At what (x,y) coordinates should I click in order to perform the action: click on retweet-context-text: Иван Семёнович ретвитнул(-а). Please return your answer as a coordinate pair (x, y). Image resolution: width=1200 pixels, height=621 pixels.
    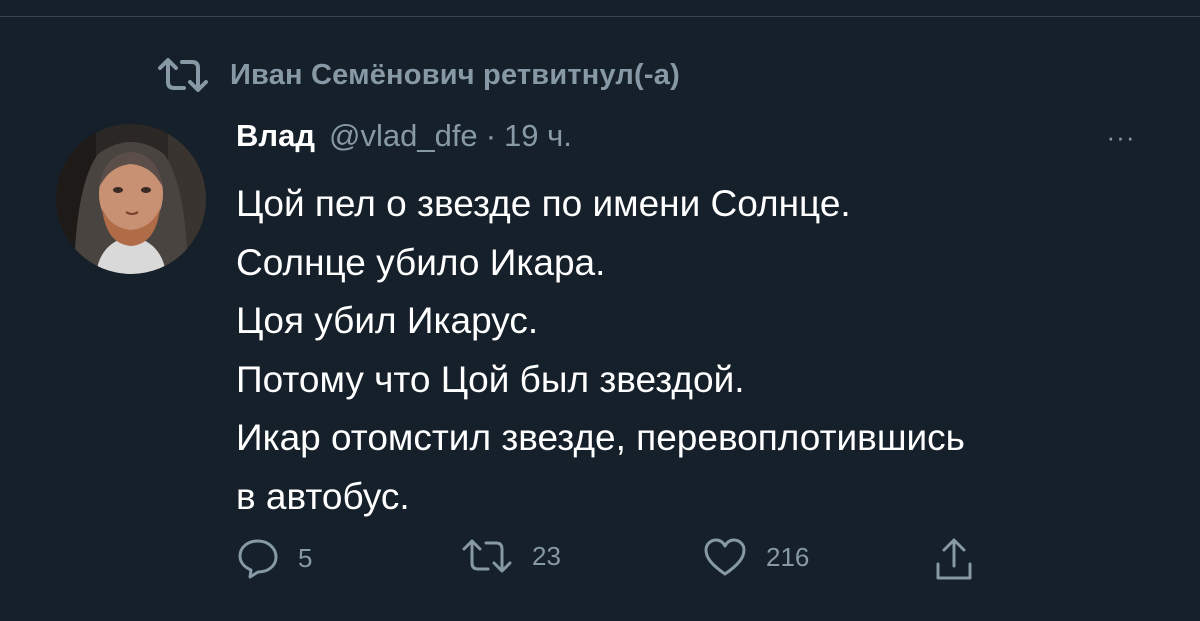
    Looking at the image, I should click on (455, 74).